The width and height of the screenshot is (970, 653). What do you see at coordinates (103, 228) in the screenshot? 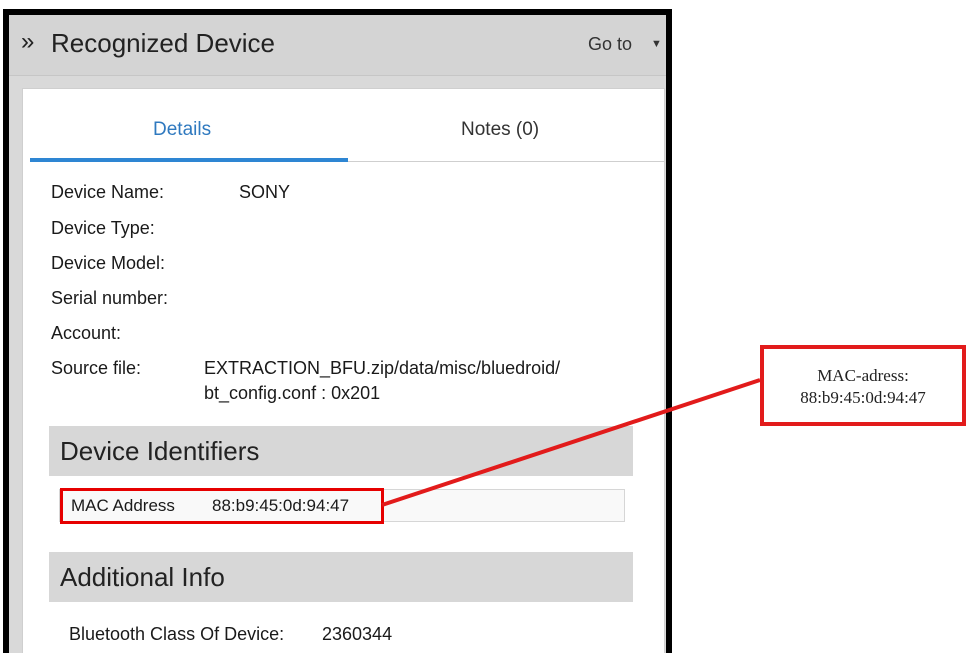
I see `device-type-label: Device Type:` at bounding box center [103, 228].